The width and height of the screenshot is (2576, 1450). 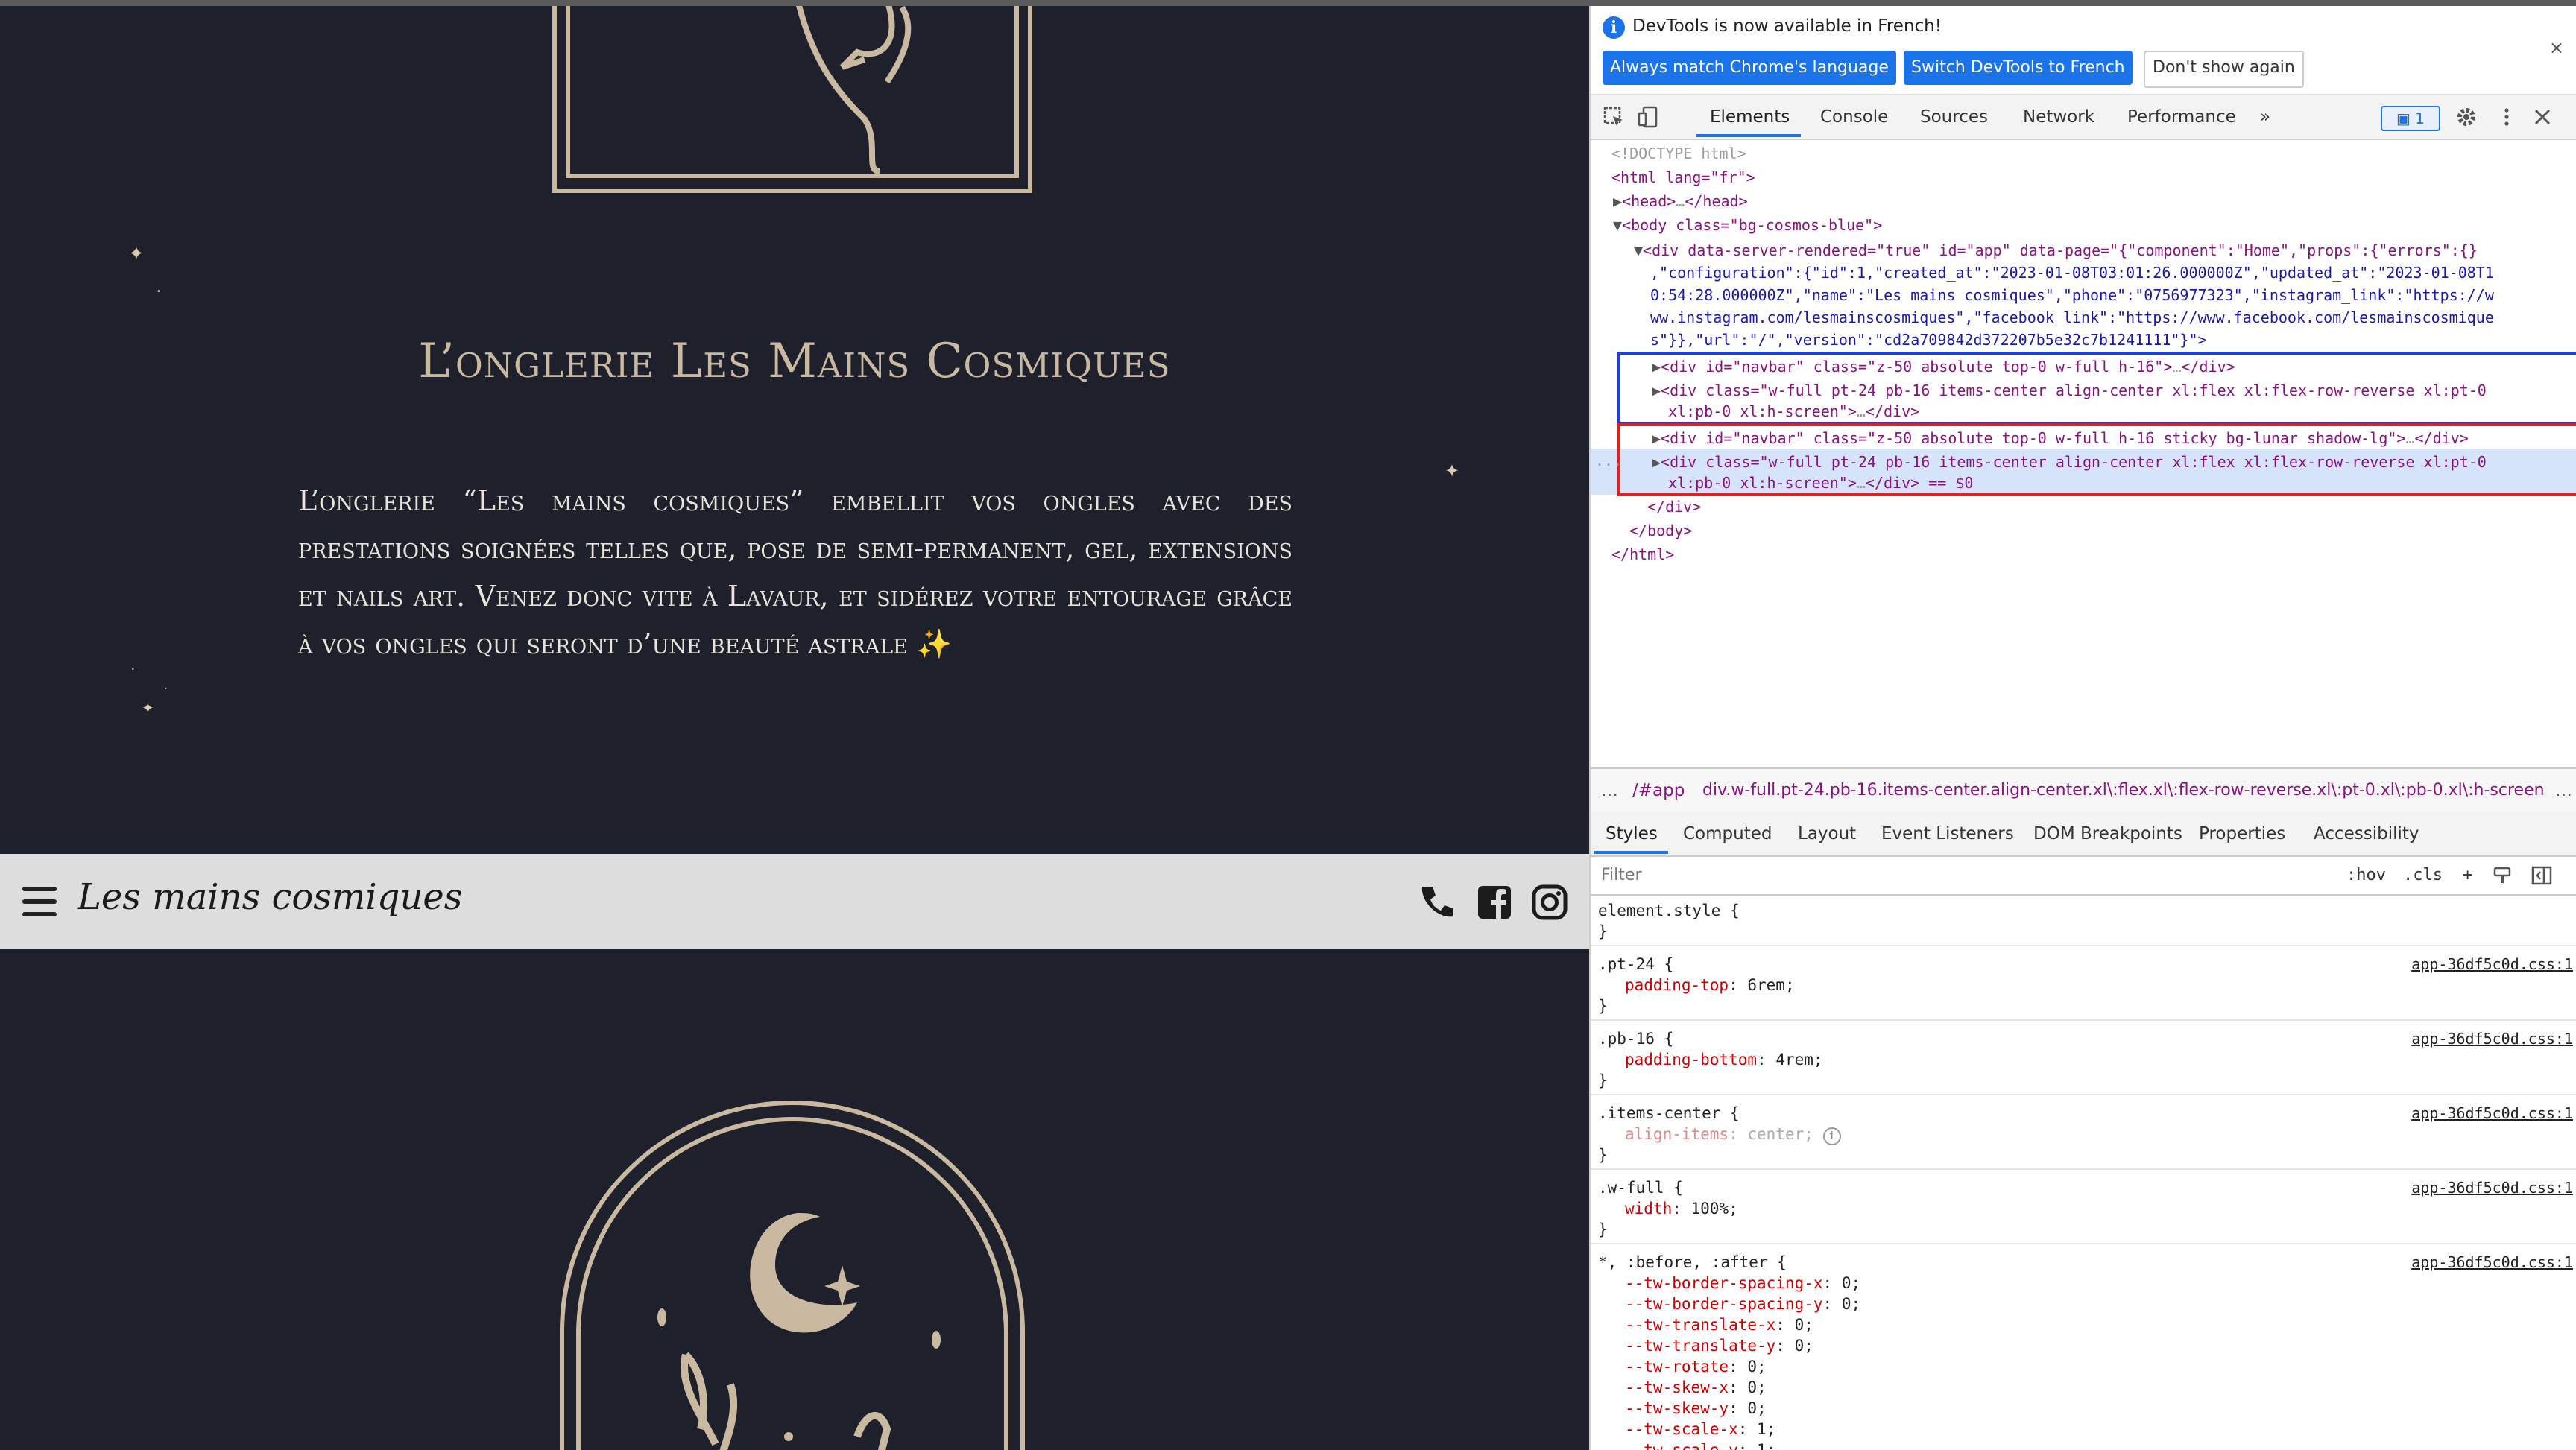 What do you see at coordinates (1436, 902) in the screenshot?
I see `phone-icon` at bounding box center [1436, 902].